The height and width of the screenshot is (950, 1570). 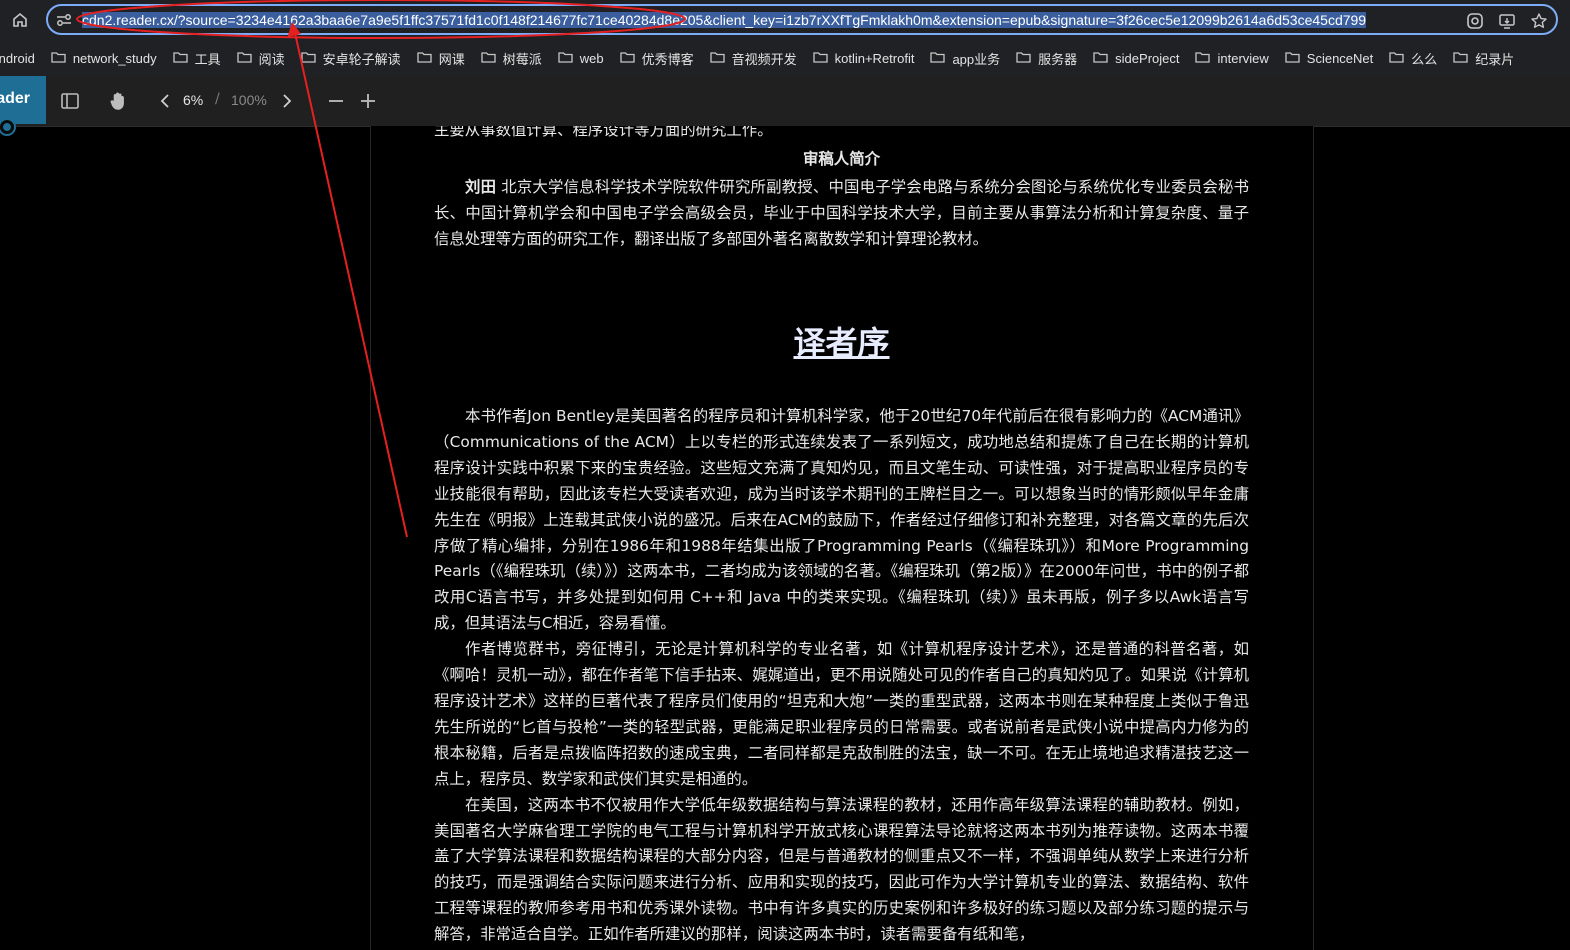 I want to click on bookmark-android: Android, so click(x=21, y=58).